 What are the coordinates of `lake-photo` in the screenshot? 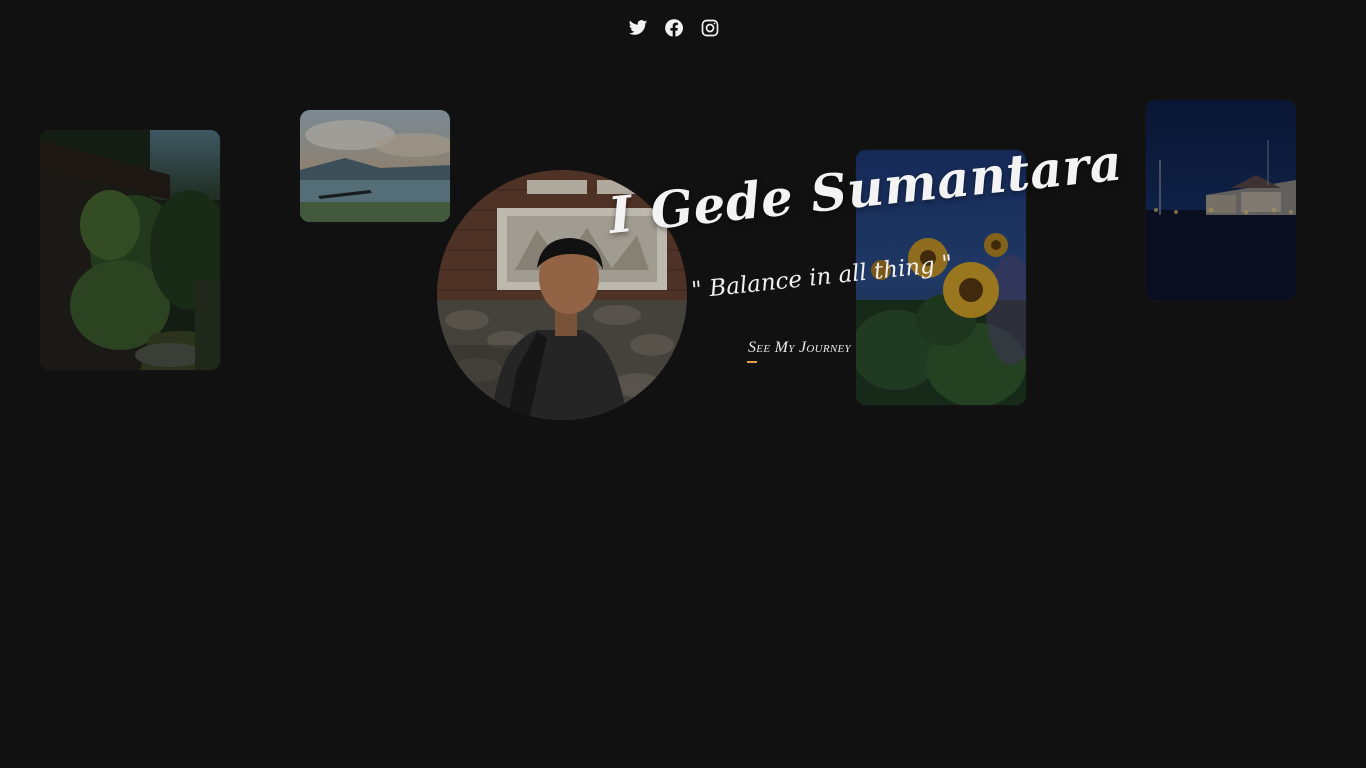 It's located at (375, 166).